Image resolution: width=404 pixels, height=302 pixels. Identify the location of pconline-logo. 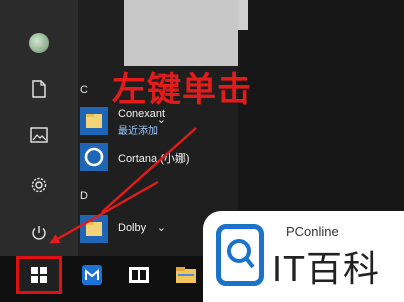
(240, 255).